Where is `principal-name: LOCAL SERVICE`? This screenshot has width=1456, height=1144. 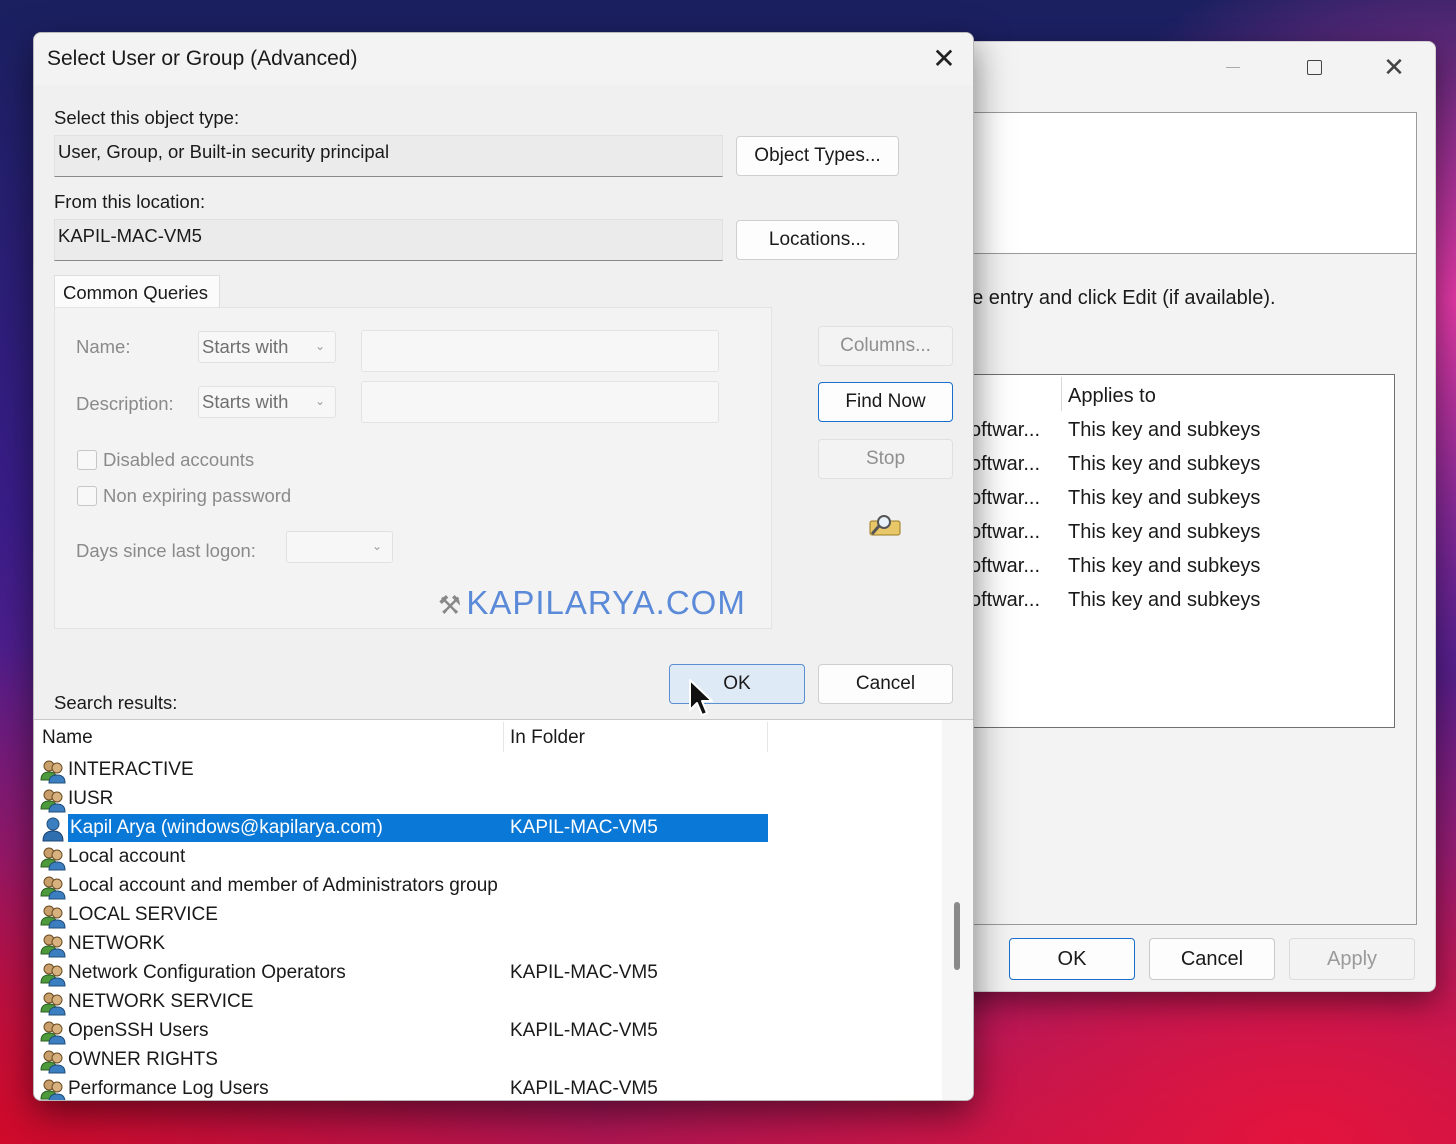
principal-name: LOCAL SERVICE is located at coordinates (143, 914).